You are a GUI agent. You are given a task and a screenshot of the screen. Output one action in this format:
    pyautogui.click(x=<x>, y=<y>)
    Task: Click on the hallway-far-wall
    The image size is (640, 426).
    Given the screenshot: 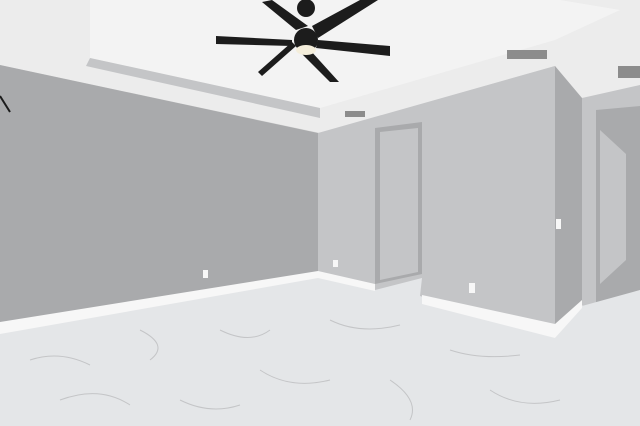 What is the action you would take?
    pyautogui.click(x=613, y=207)
    